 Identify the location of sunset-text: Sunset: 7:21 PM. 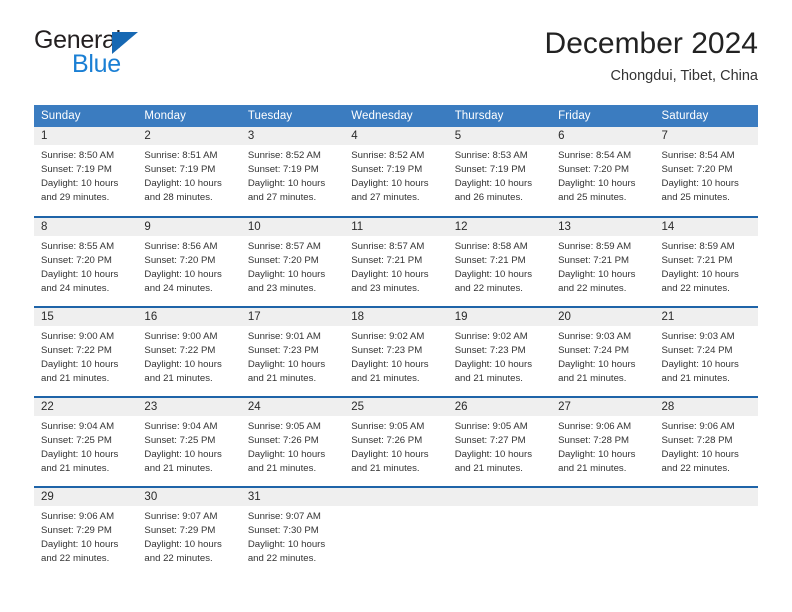
(594, 261).